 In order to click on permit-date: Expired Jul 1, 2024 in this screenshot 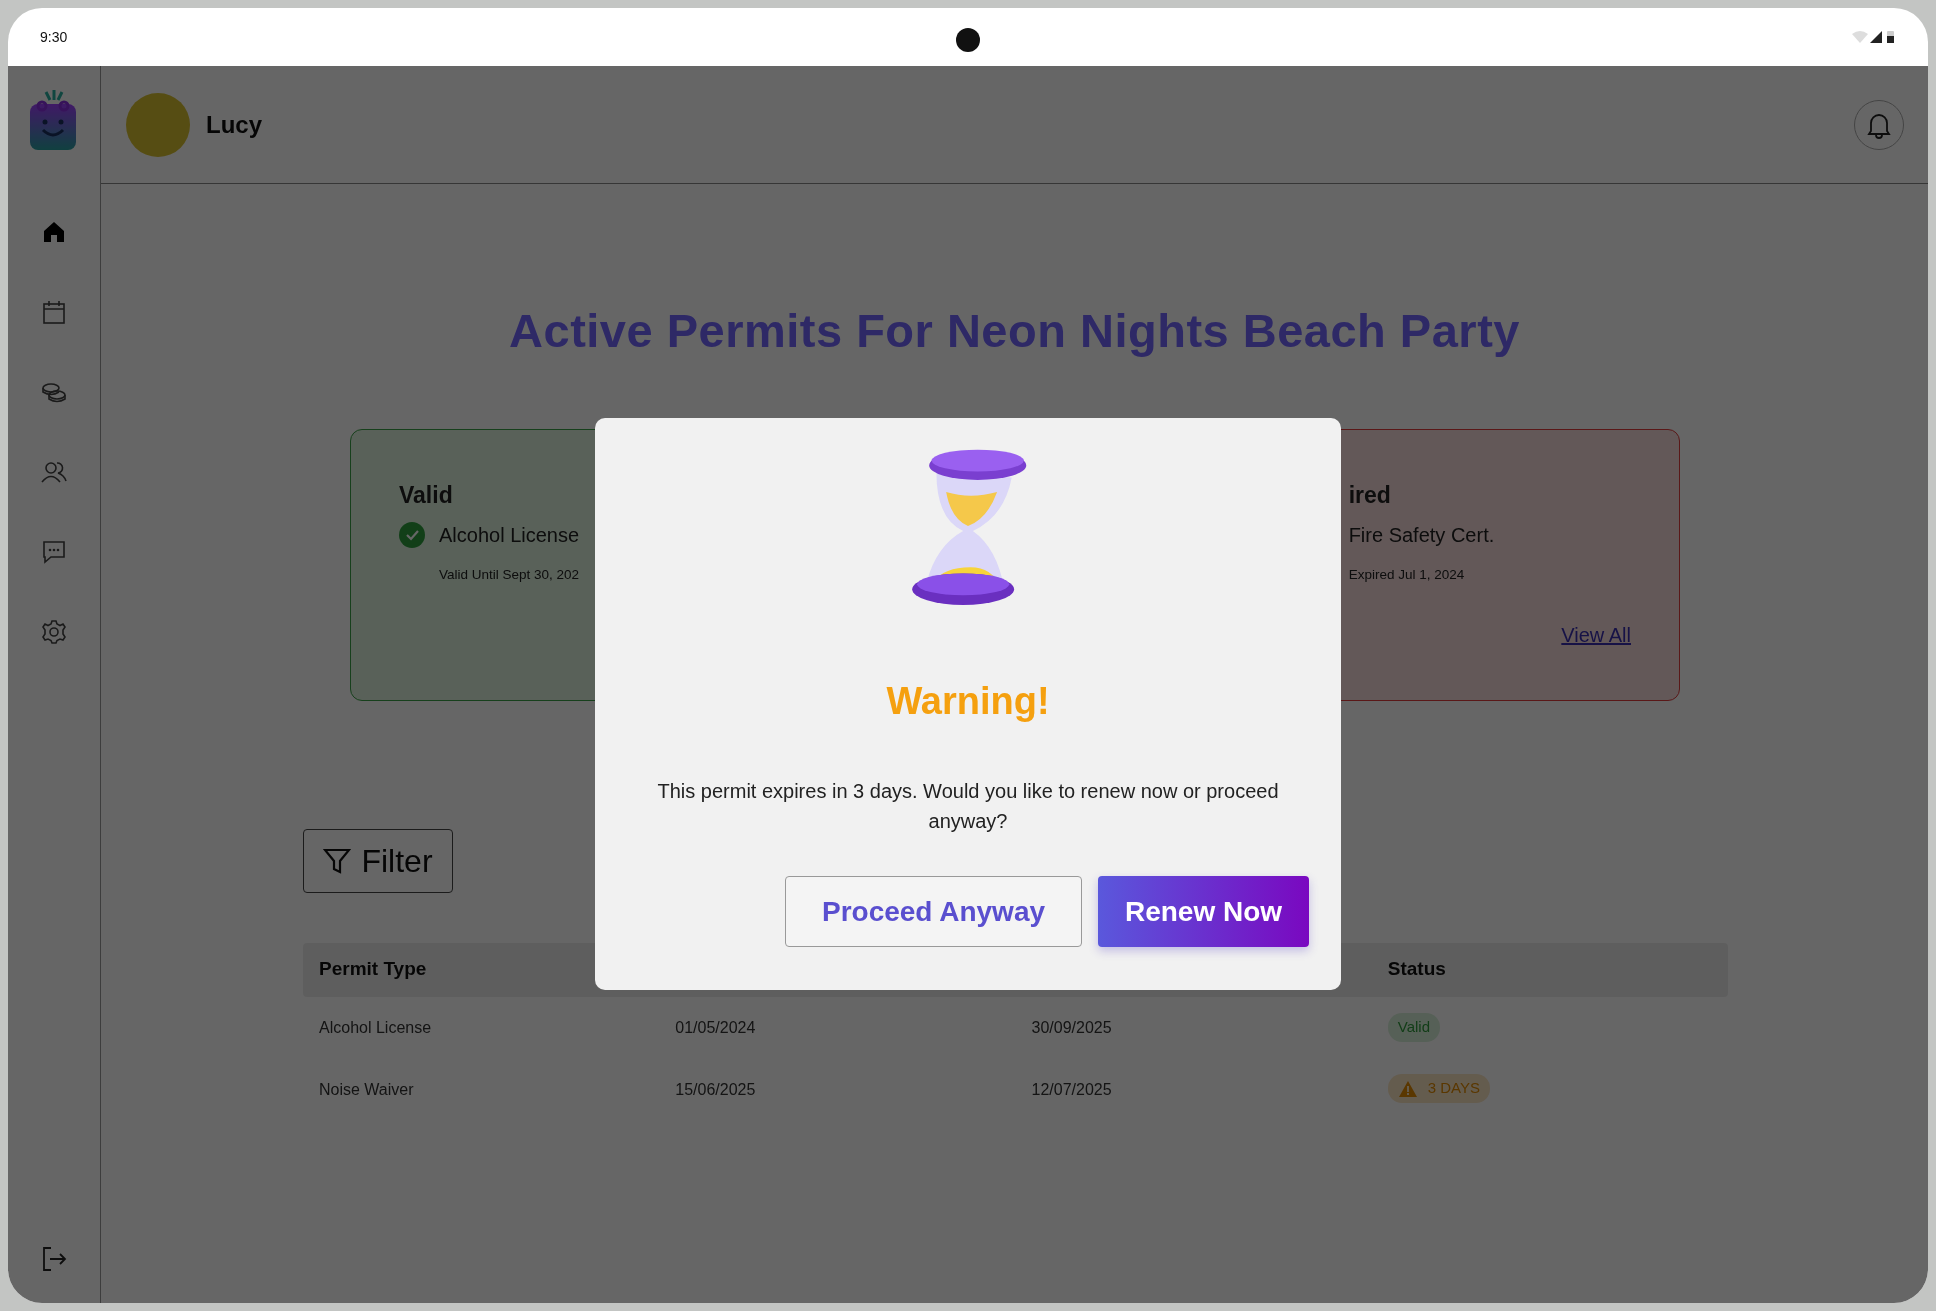, I will do `click(1406, 575)`.